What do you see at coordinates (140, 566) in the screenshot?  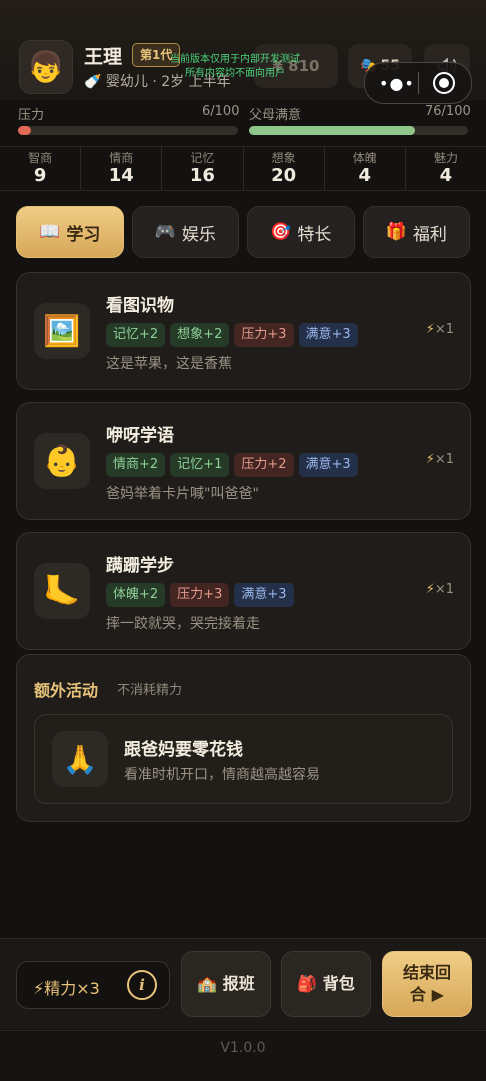 I see `activity-title: 蹒跚学步` at bounding box center [140, 566].